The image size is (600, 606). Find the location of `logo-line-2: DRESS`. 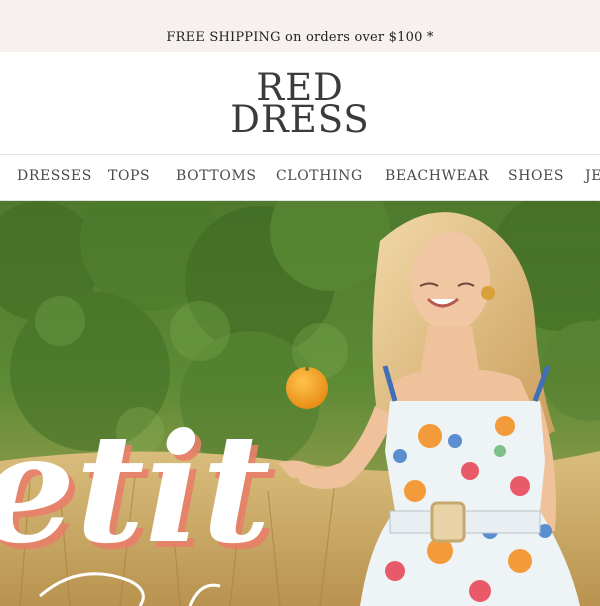

logo-line-2: DRESS is located at coordinates (300, 119).